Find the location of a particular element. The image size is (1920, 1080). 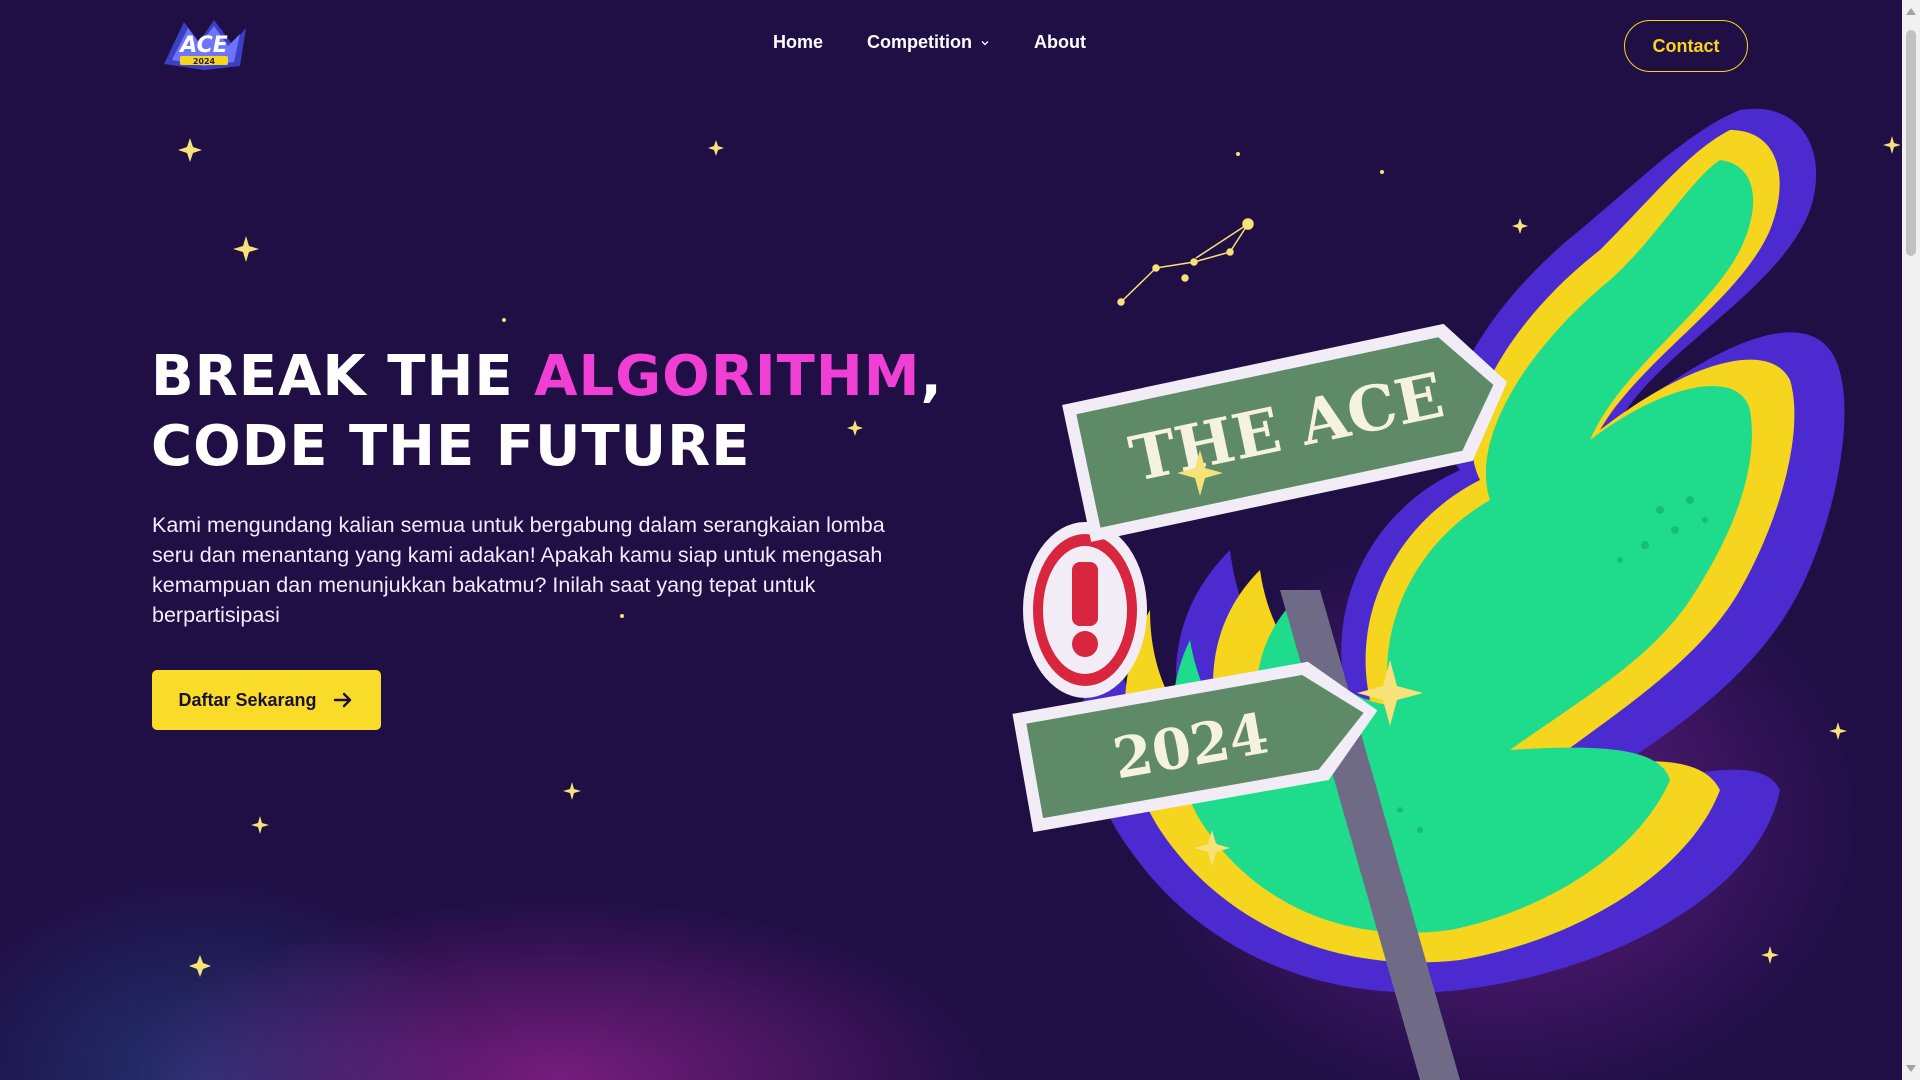

contact-button: Contact is located at coordinates (1686, 46).